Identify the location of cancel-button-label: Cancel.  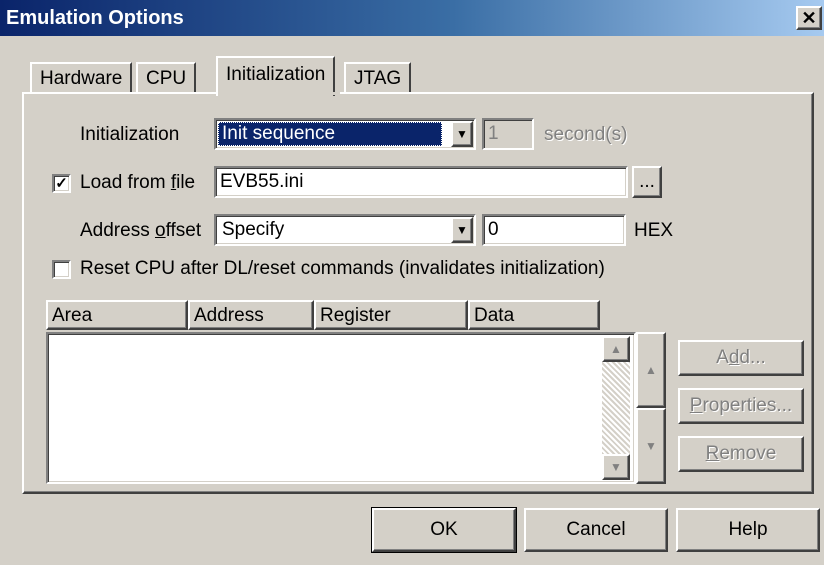
(596, 529).